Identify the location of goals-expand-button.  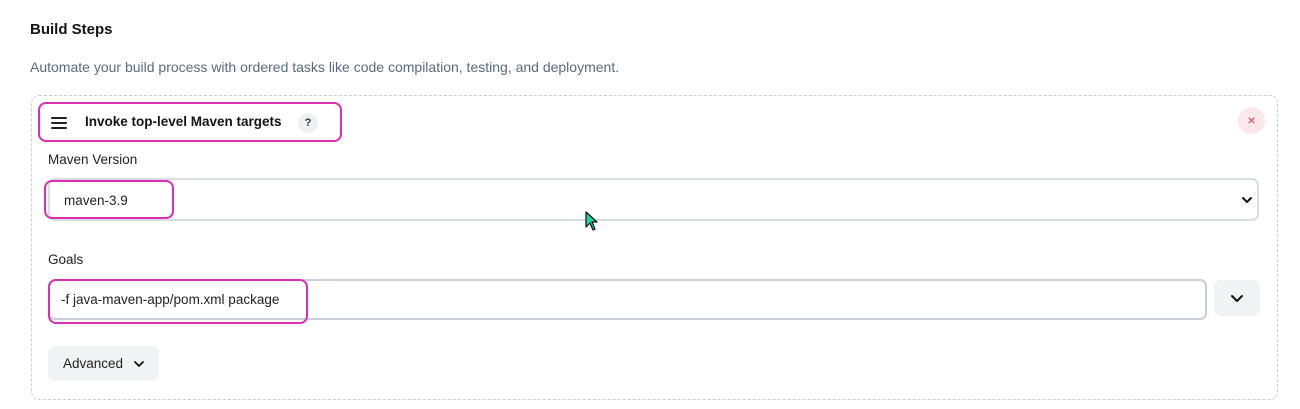
(1237, 298).